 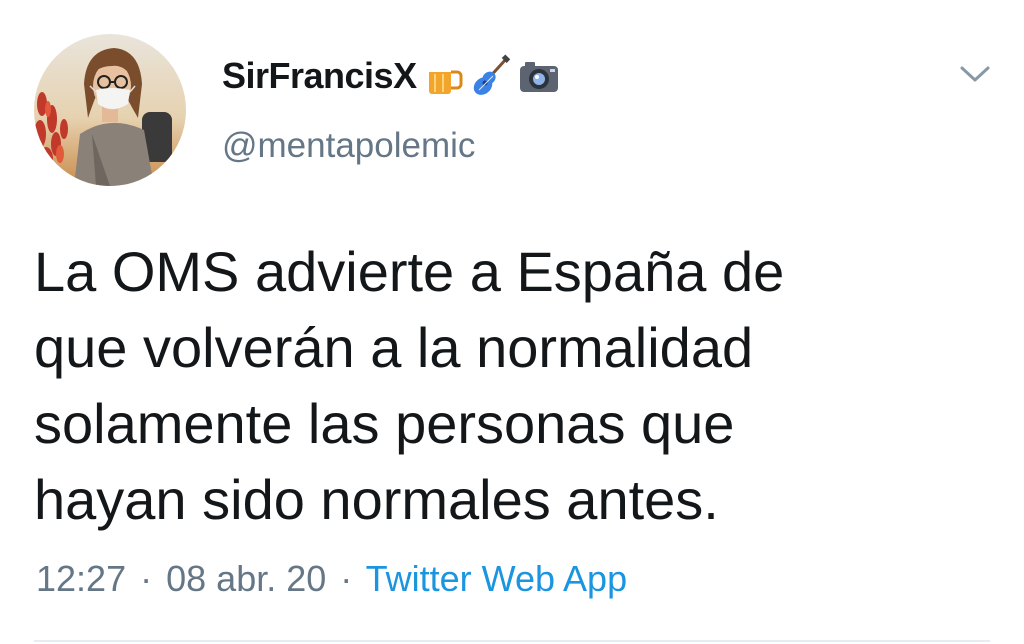 I want to click on guitar-emoji, so click(x=491, y=76).